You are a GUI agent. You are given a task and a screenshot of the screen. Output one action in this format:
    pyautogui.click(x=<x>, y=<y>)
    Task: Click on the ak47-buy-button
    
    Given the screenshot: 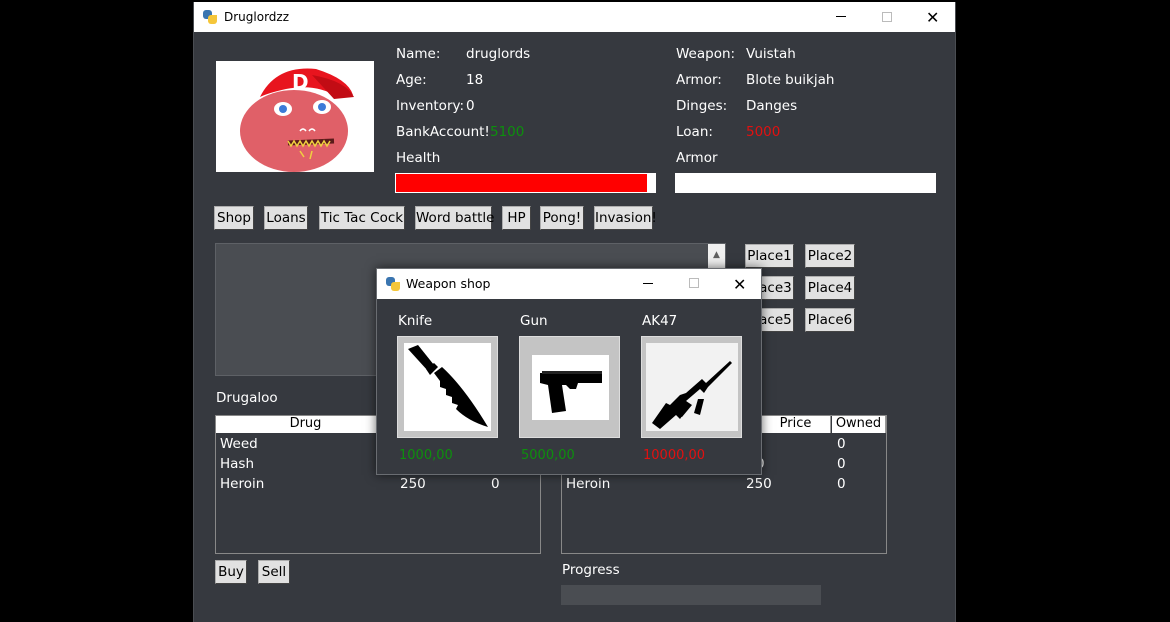 What is the action you would take?
    pyautogui.click(x=691, y=387)
    